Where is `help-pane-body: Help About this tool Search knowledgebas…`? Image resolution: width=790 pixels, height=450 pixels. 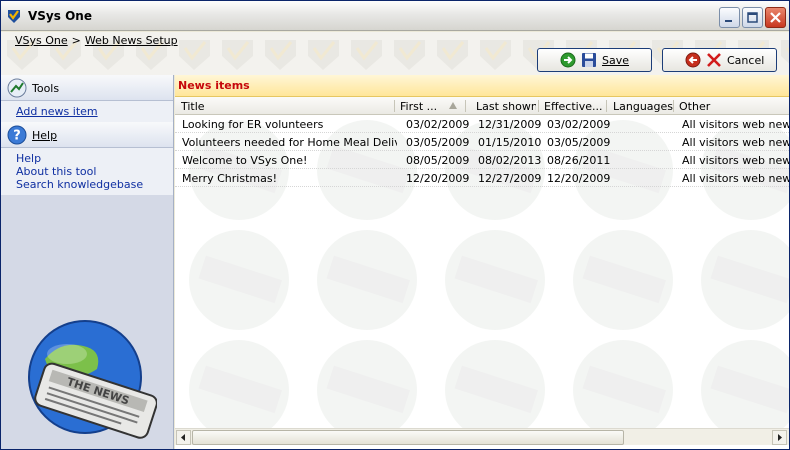
help-pane-body: Help About this tool Search knowledgebas… is located at coordinates (87, 171).